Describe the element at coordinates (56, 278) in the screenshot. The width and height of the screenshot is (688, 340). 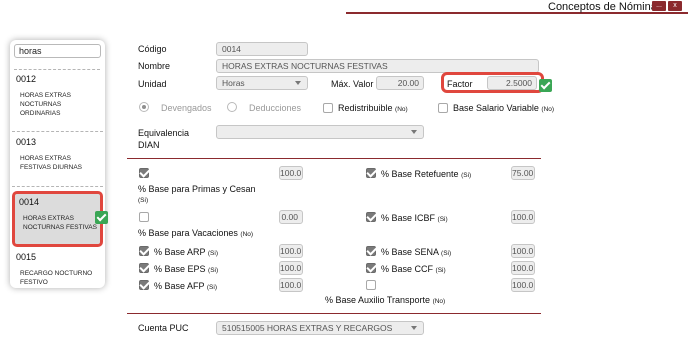
I see `list-item-name: RECARGO NOCTURNO FESTIVO` at that location.